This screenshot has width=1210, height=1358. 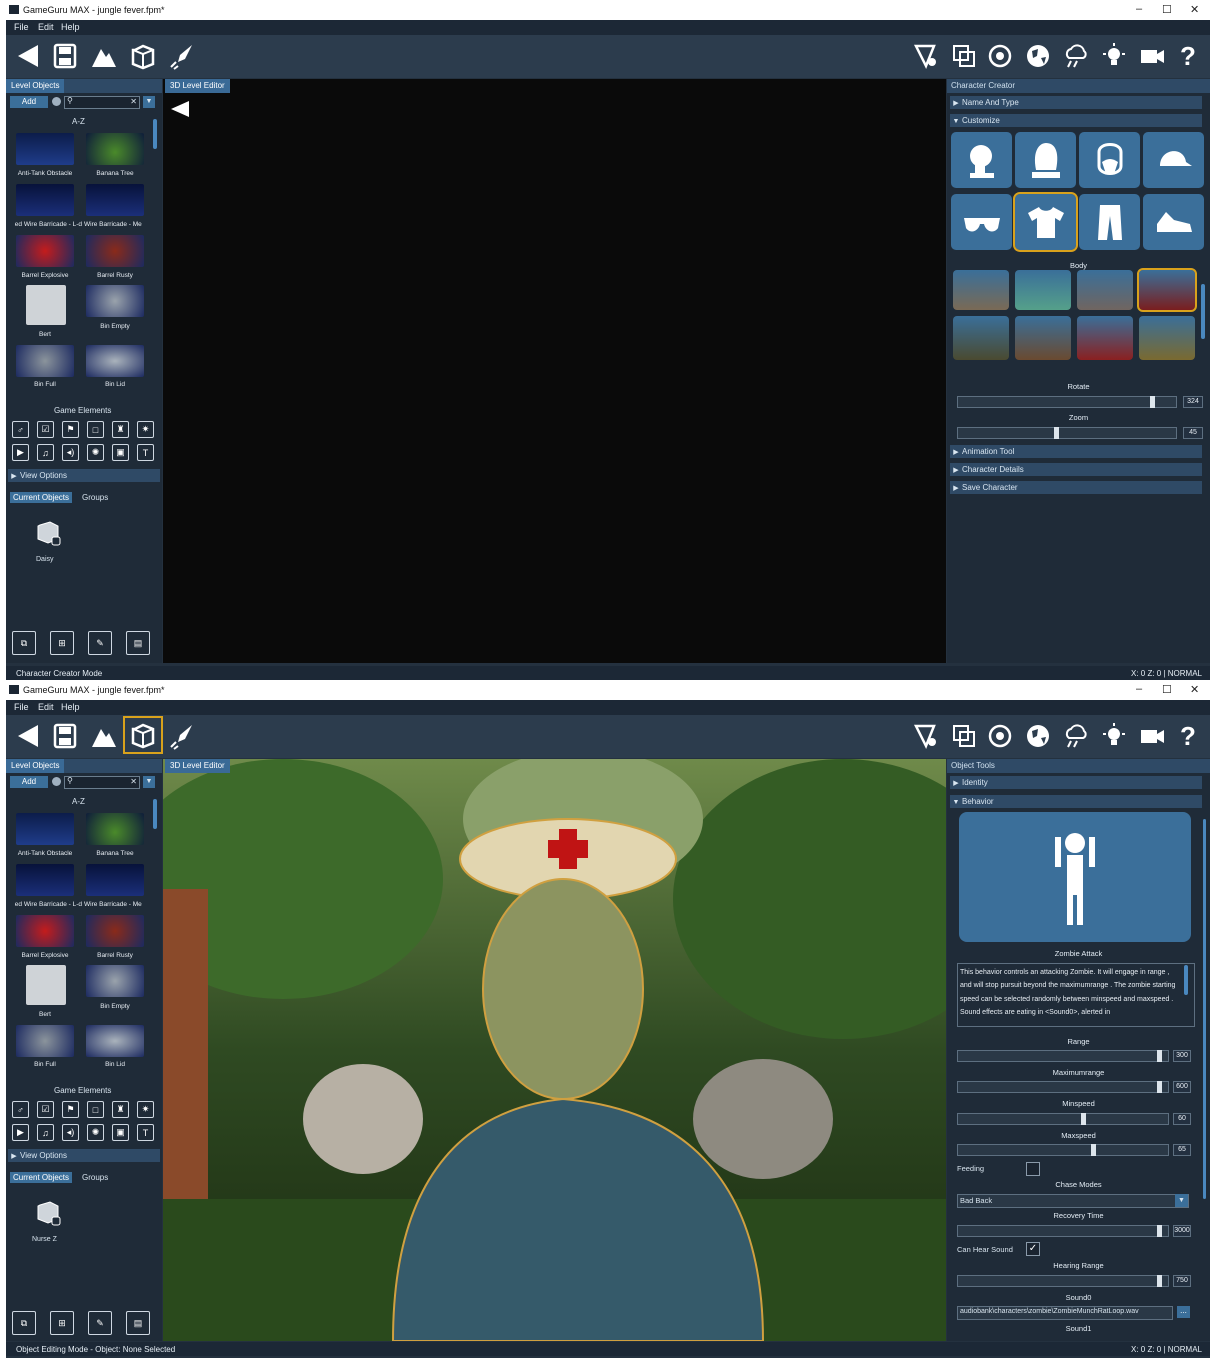 What do you see at coordinates (65, 736) in the screenshot?
I see `save-button` at bounding box center [65, 736].